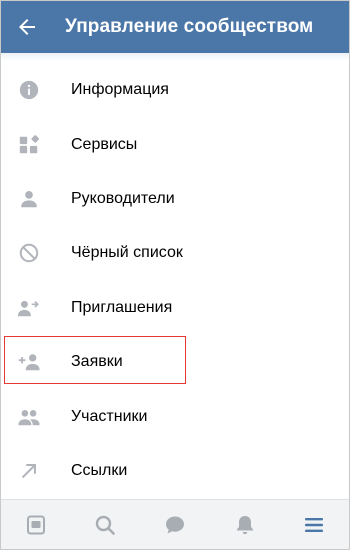 This screenshot has height=550, width=350. I want to click on bottom-tab-bar, so click(175, 524).